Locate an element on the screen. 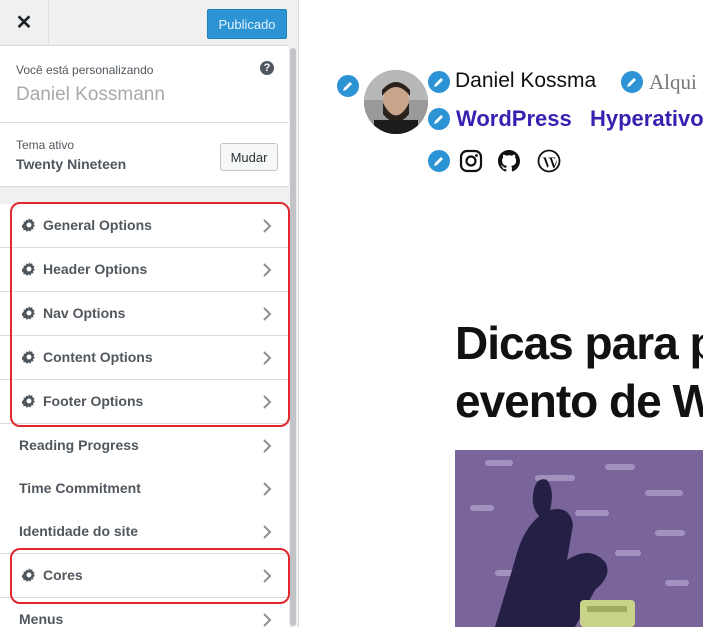 The height and width of the screenshot is (627, 703). menu-item-header-options: Header Options is located at coordinates (144, 270).